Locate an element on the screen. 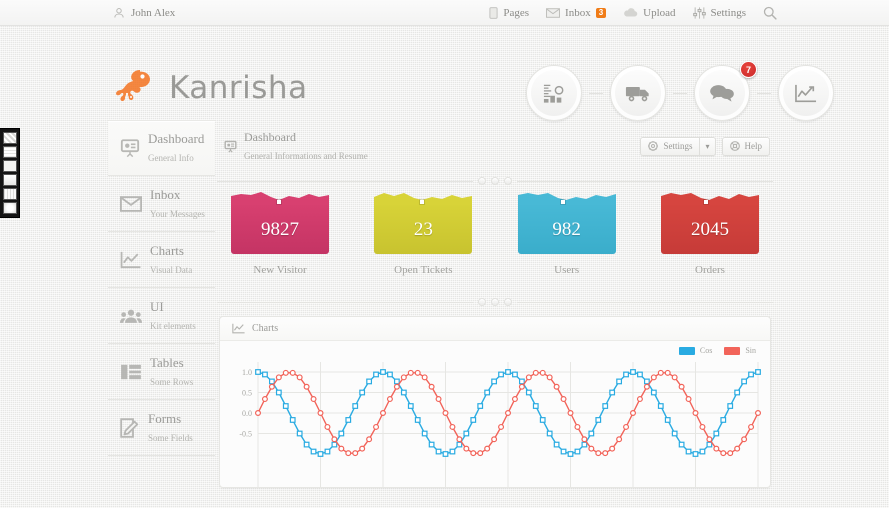  sidebar-subtitle: Visual Data is located at coordinates (171, 269).